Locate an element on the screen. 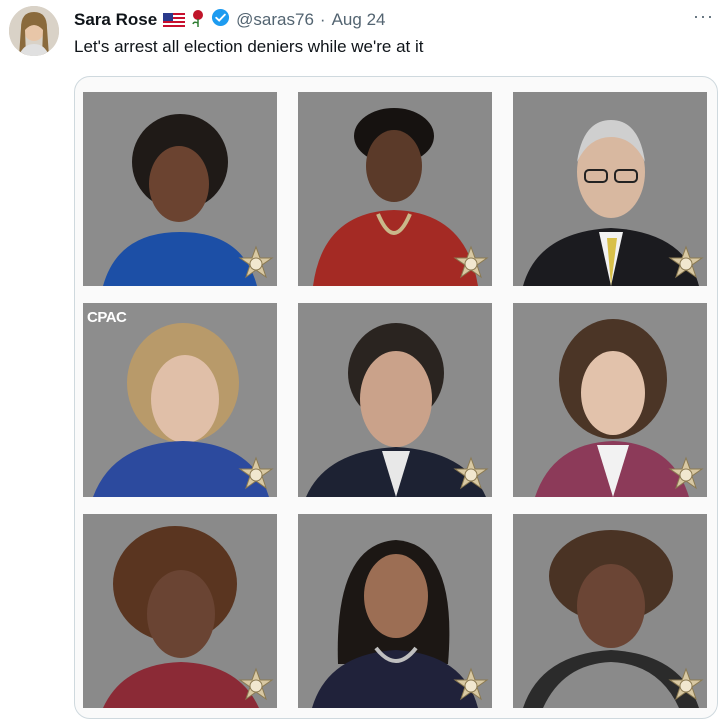 This screenshot has width=726, height=727. author-handle: @saras76 is located at coordinates (275, 20).